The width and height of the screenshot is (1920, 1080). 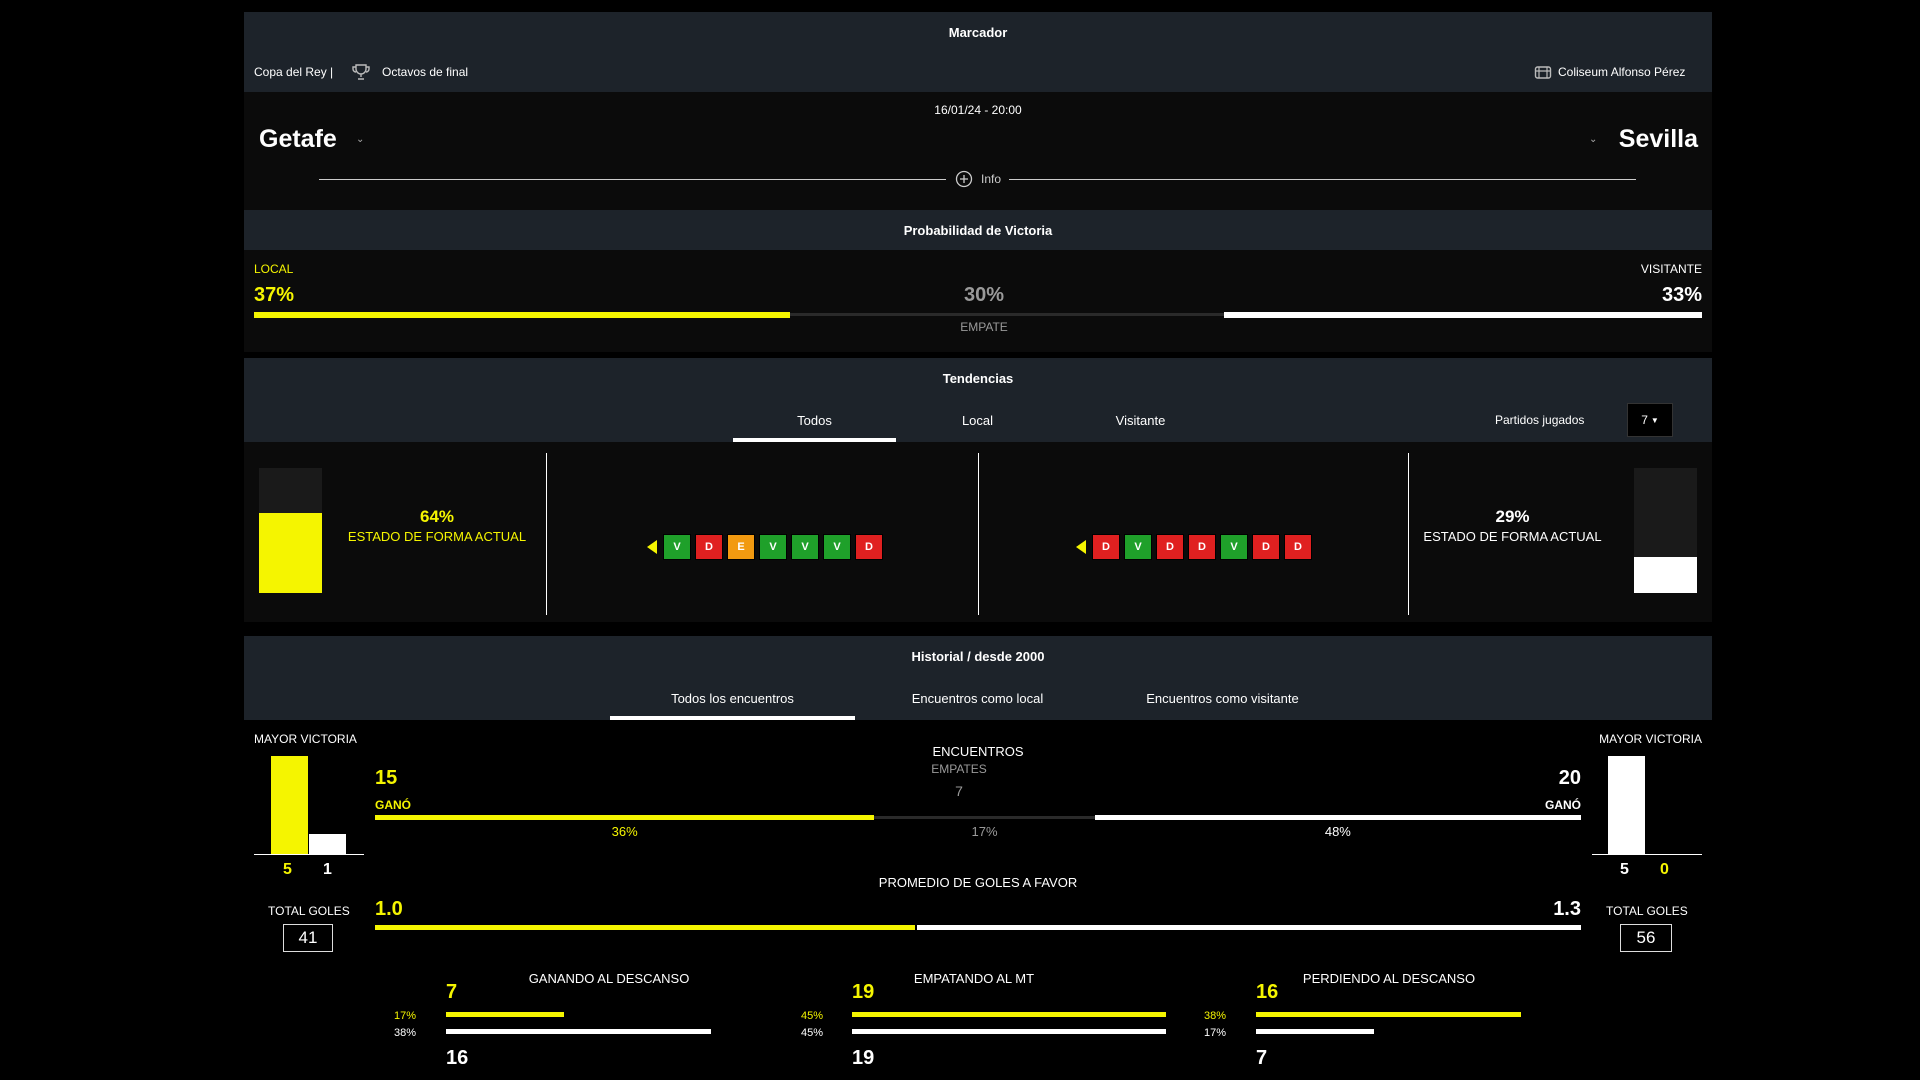 What do you see at coordinates (863, 992) in the screenshot?
I see `halftime-home-count: 19` at bounding box center [863, 992].